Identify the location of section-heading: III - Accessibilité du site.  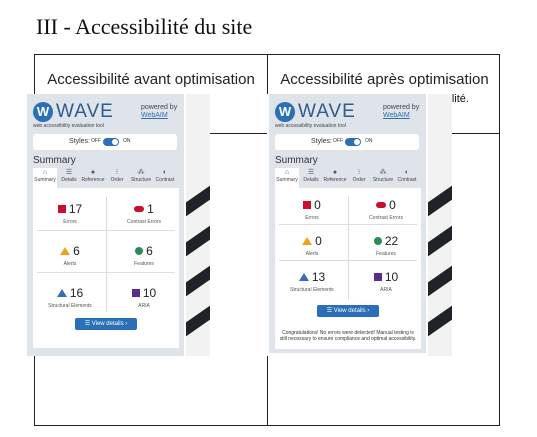
(144, 26).